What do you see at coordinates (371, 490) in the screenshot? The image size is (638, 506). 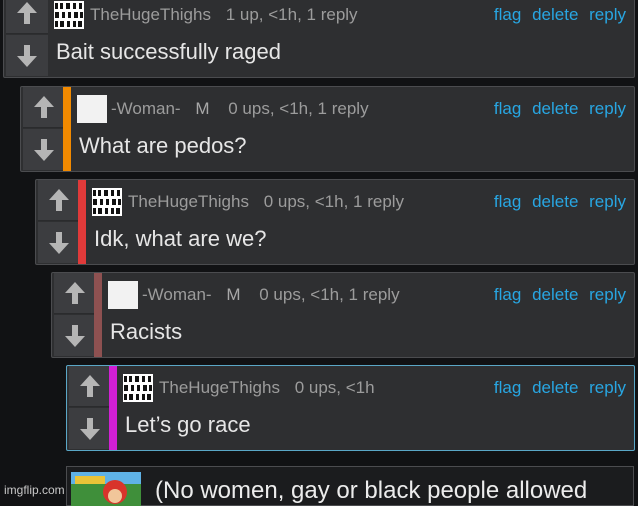 I see `comment-text: (No women, gay or black people allowed` at bounding box center [371, 490].